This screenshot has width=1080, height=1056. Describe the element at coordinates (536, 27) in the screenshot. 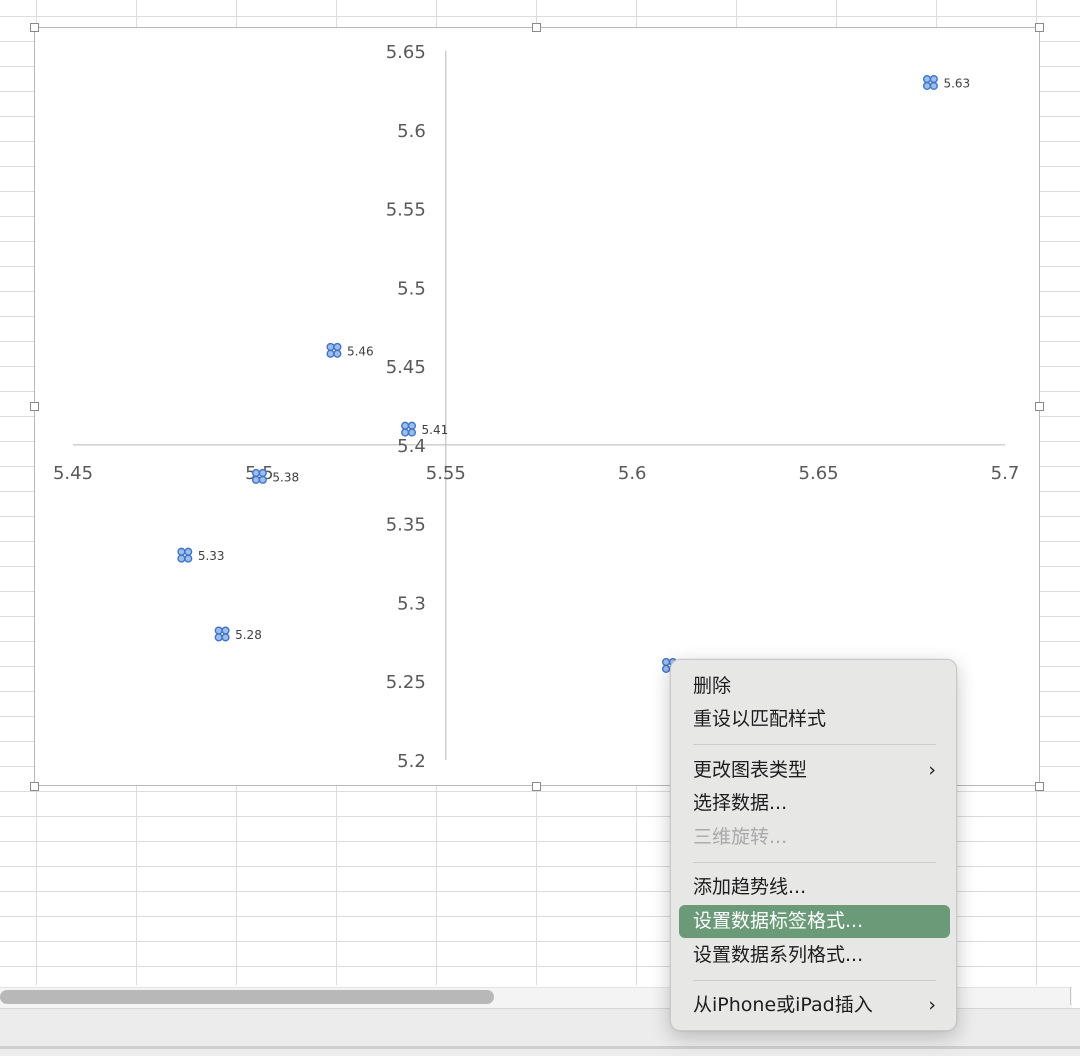

I see `resize-handle-top` at that location.